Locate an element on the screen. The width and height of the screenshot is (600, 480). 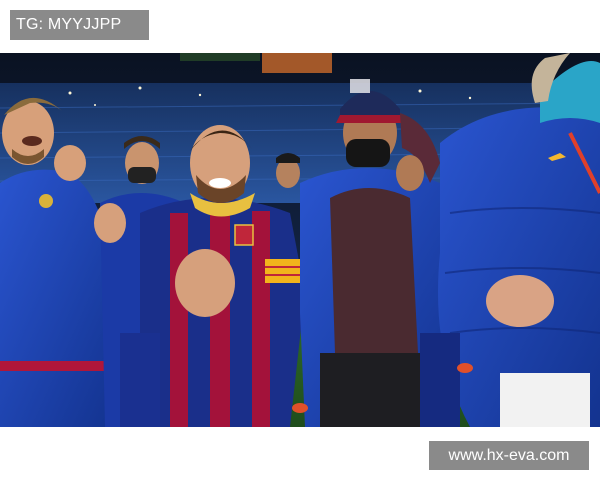
watermark-bottom-label: www.hx-eva.com is located at coordinates (509, 455).